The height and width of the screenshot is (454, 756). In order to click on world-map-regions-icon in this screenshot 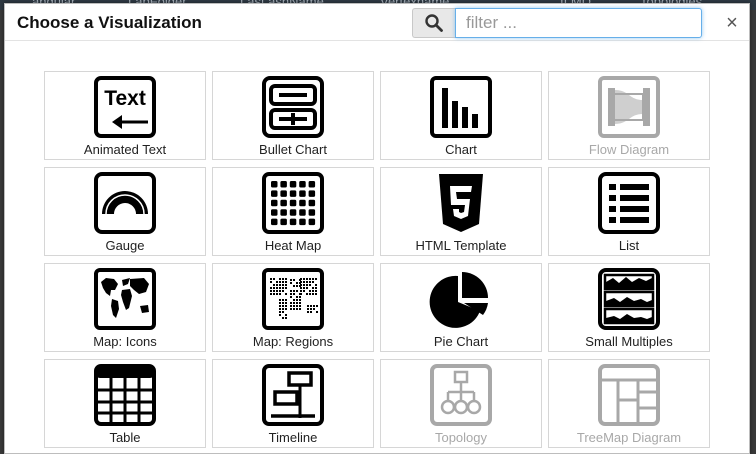, I will do `click(293, 299)`.